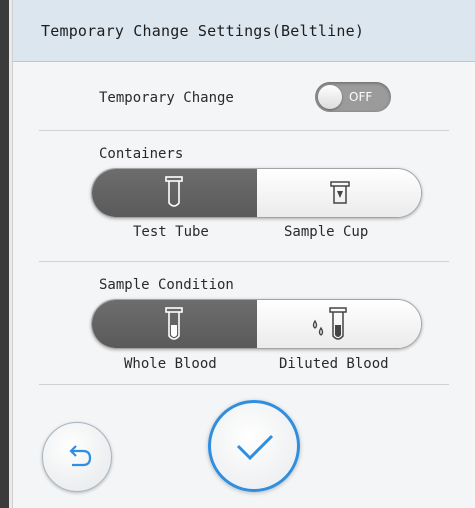 This screenshot has height=508, width=475. I want to click on sample-condition-segmented-control, so click(256, 324).